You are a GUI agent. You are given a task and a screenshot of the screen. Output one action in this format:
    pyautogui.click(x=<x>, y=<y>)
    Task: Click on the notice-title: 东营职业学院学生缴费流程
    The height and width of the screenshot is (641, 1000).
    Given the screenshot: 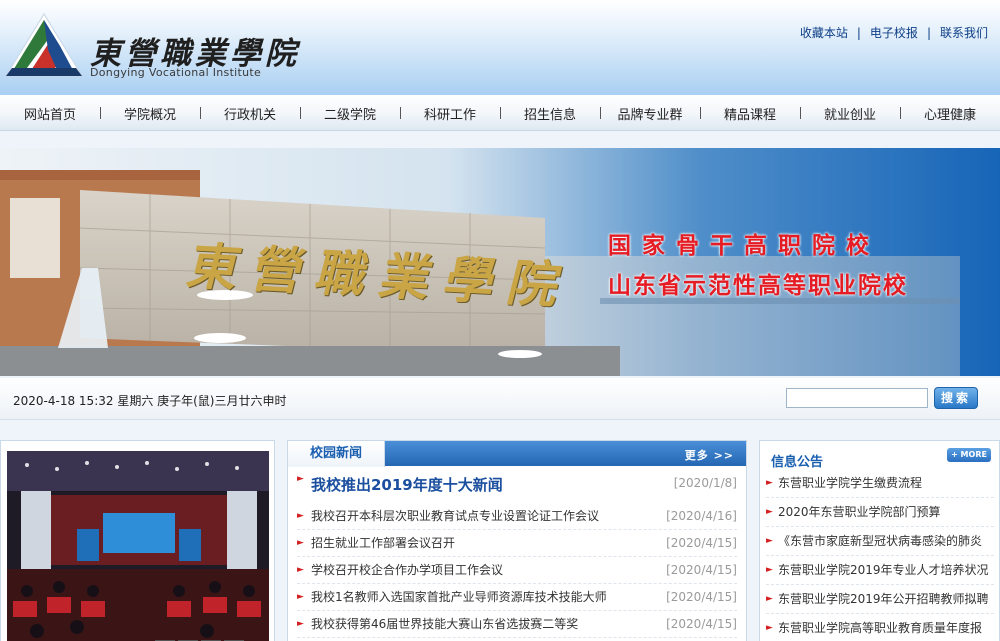 What is the action you would take?
    pyautogui.click(x=850, y=483)
    